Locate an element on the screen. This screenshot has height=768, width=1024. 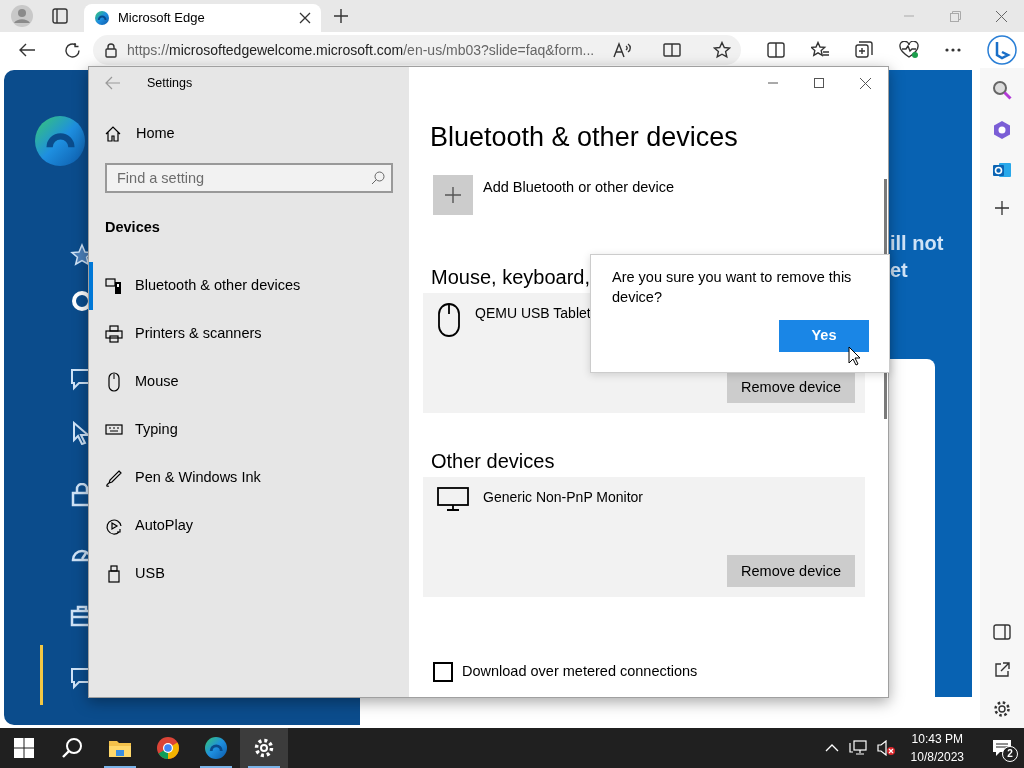
nav-item: Mouse is located at coordinates (249, 381).